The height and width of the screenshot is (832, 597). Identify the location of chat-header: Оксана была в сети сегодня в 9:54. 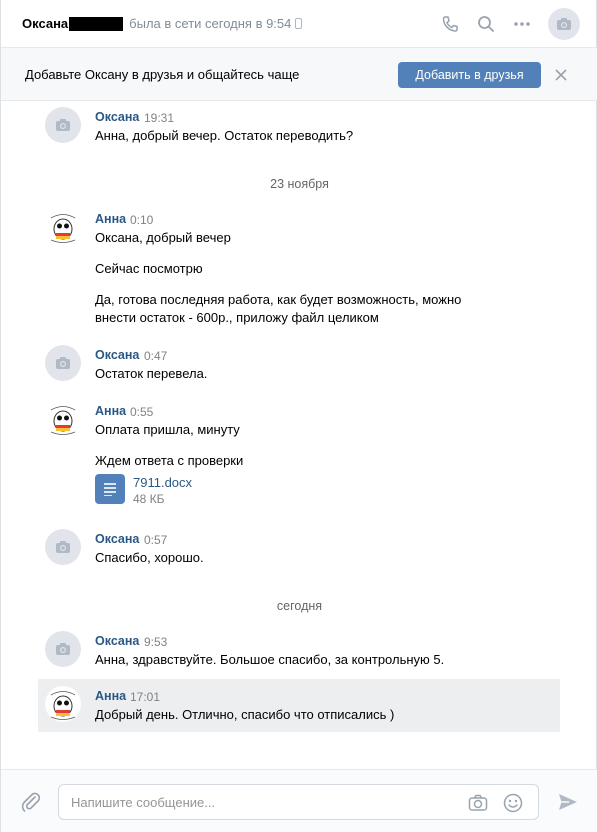
(299, 24).